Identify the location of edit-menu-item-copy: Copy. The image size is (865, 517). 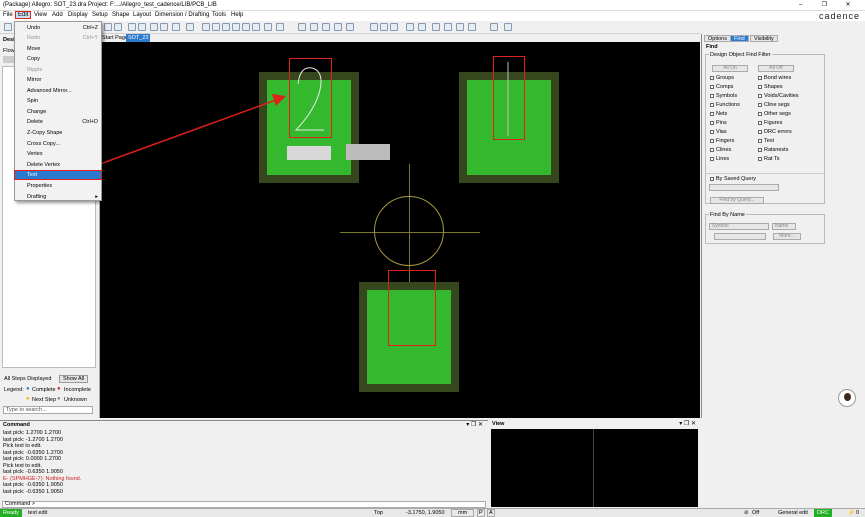
(58, 59).